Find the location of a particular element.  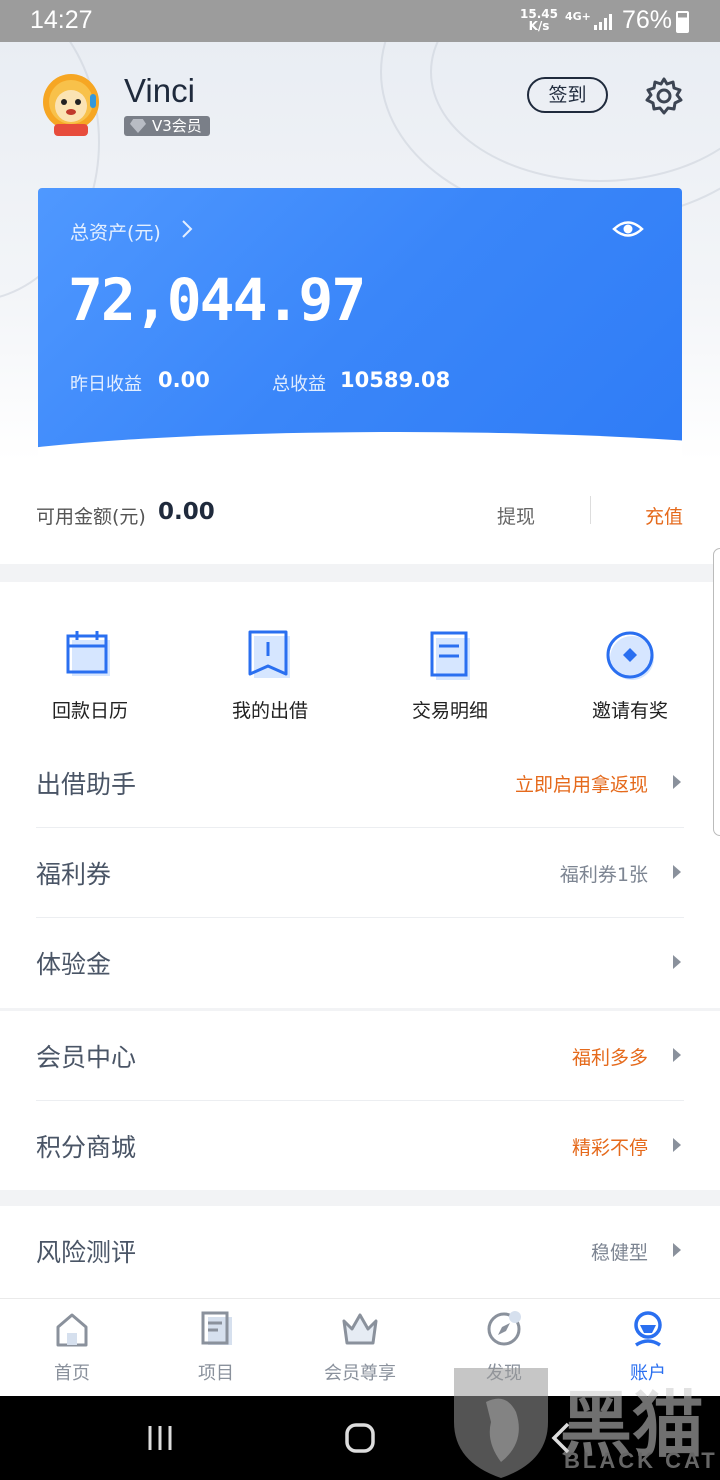

menu-row-title: 会员中心 is located at coordinates (86, 1057).